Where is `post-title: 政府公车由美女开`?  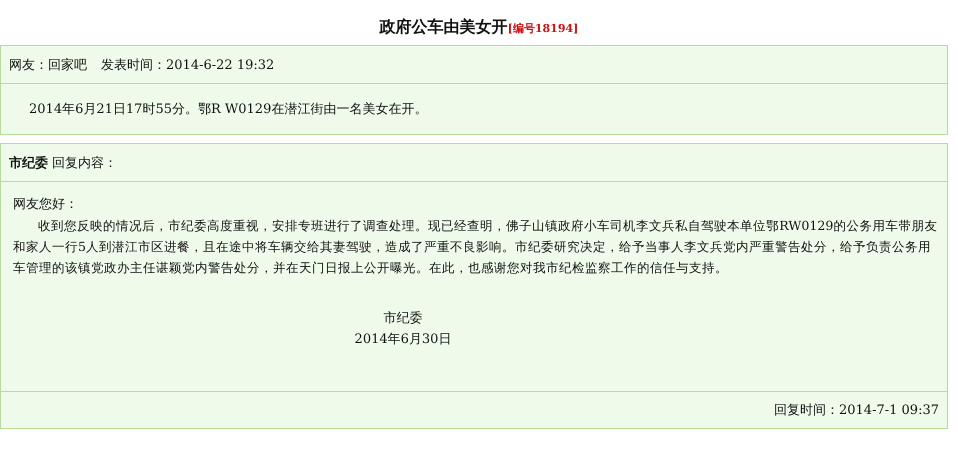
post-title: 政府公车由美女开 is located at coordinates (444, 26).